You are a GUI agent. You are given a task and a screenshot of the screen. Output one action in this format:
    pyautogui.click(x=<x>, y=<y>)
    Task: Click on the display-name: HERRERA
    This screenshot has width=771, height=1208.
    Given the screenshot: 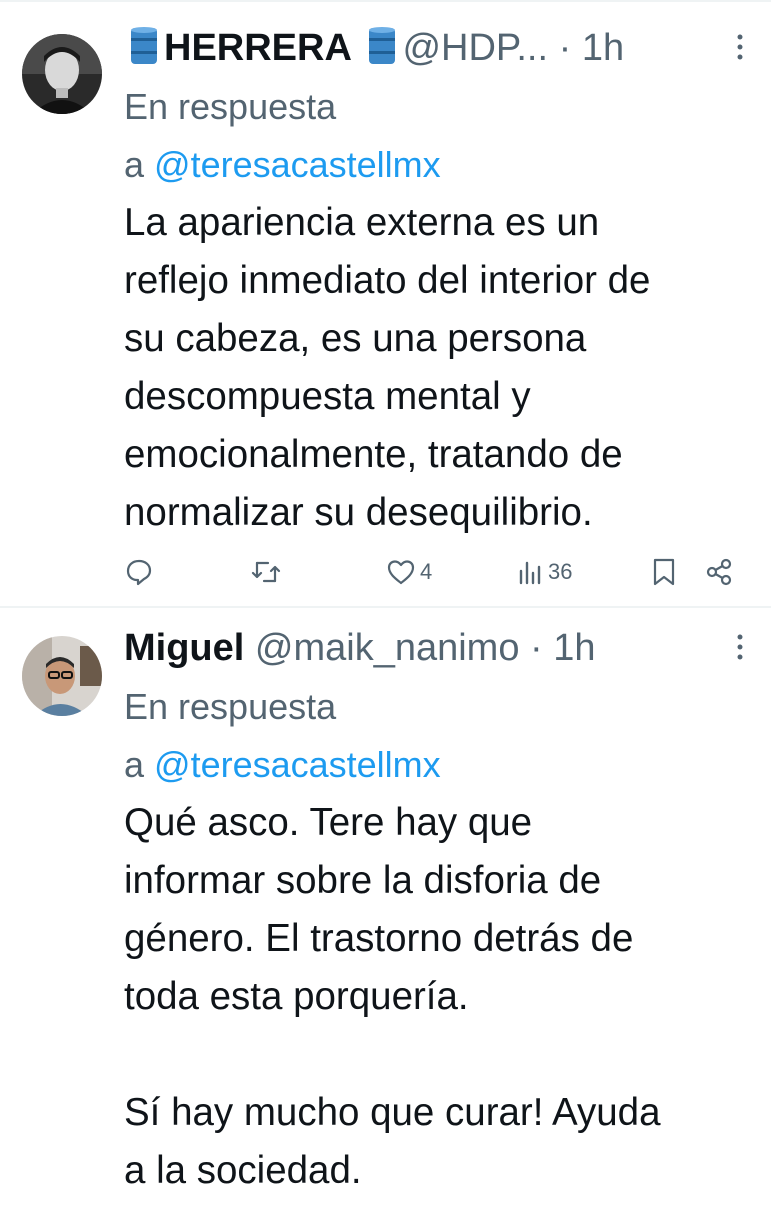 What is the action you would take?
    pyautogui.click(x=258, y=48)
    